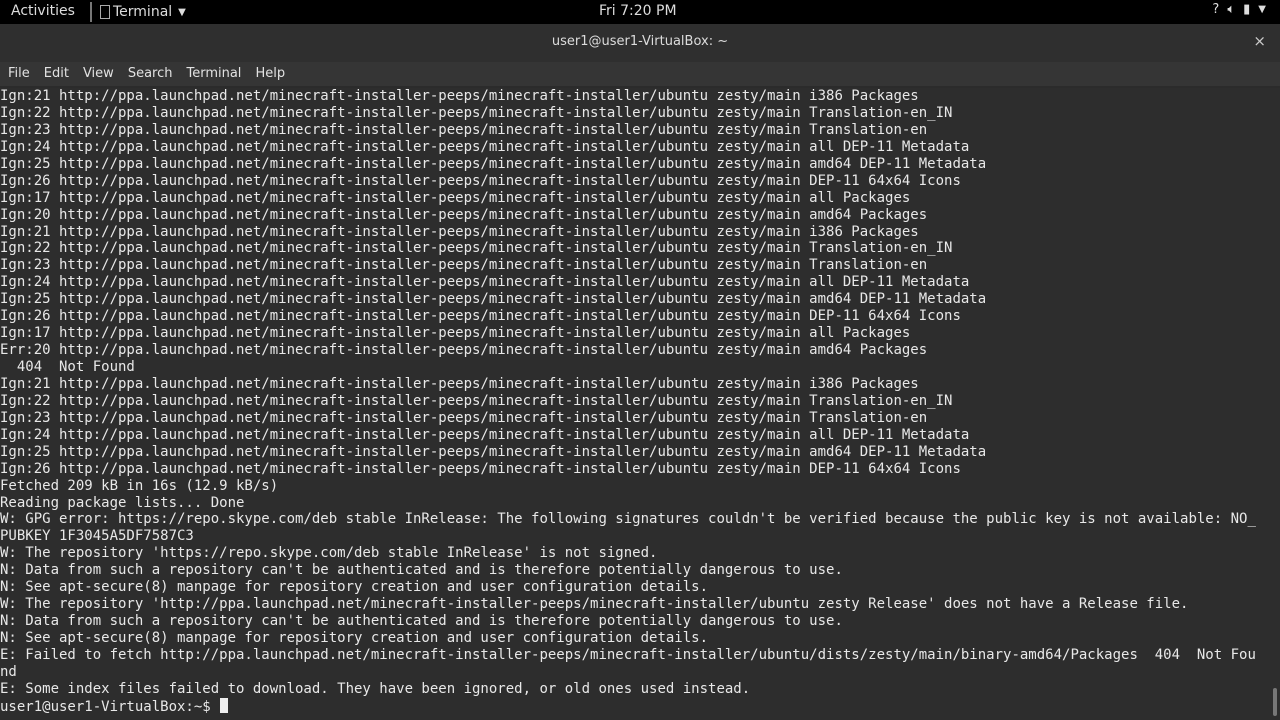  What do you see at coordinates (1231, 9) in the screenshot?
I see `volume-icon: 🔈︎` at bounding box center [1231, 9].